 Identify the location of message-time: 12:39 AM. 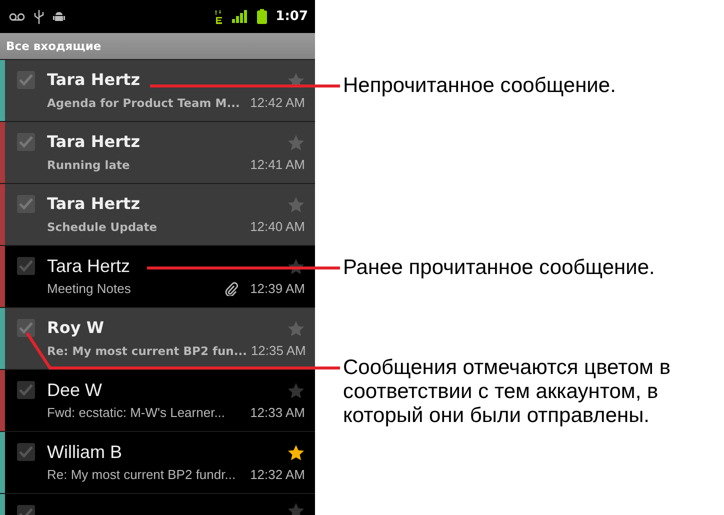
(277, 288).